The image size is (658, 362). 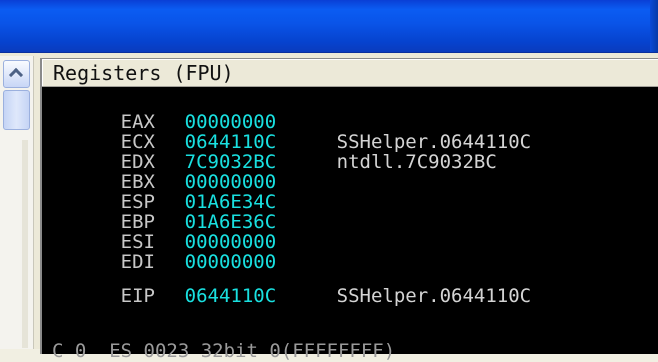 I want to click on register-info: ntdll.7C9032BC, so click(x=416, y=162).